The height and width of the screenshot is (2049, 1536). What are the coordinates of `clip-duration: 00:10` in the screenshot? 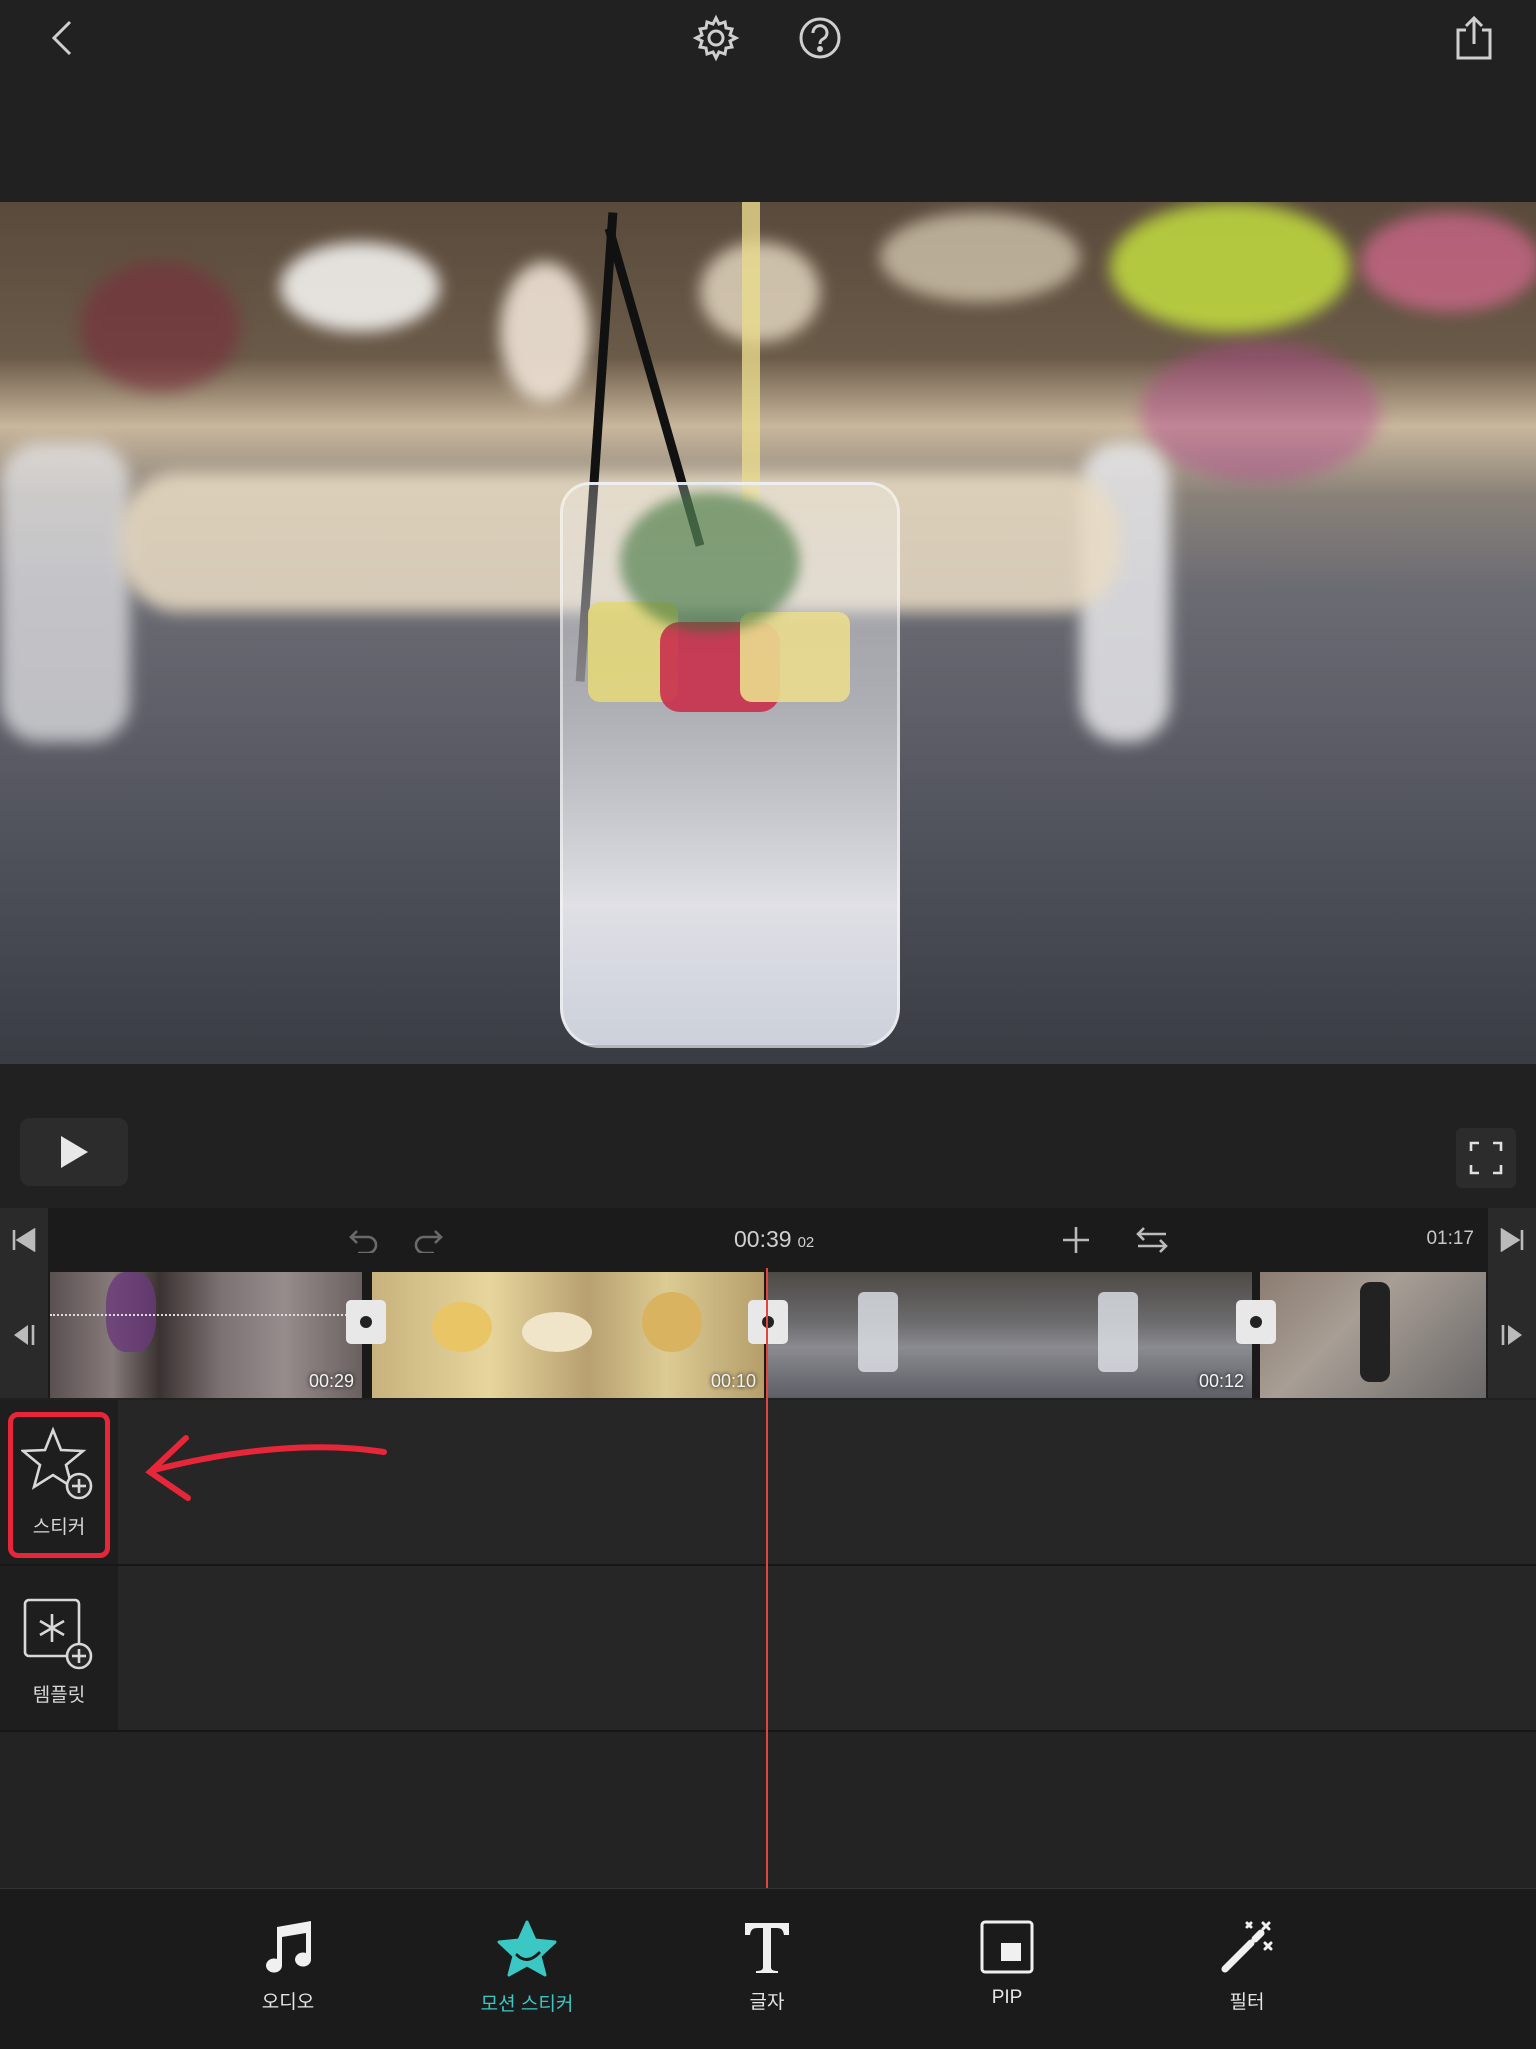 It's located at (733, 1381).